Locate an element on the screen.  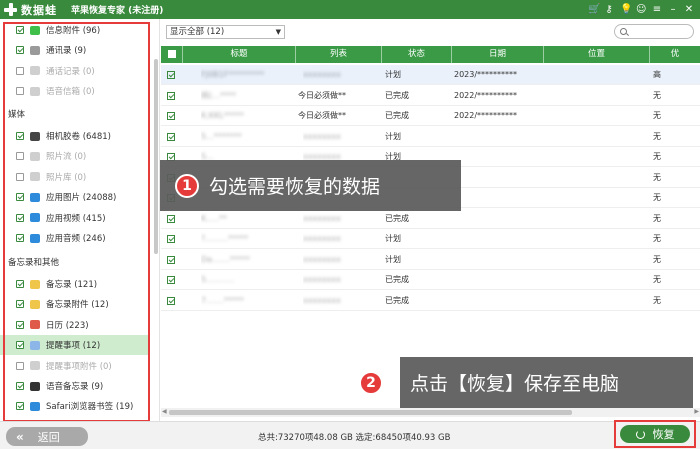
minimize-icon: – is located at coordinates (673, 9).